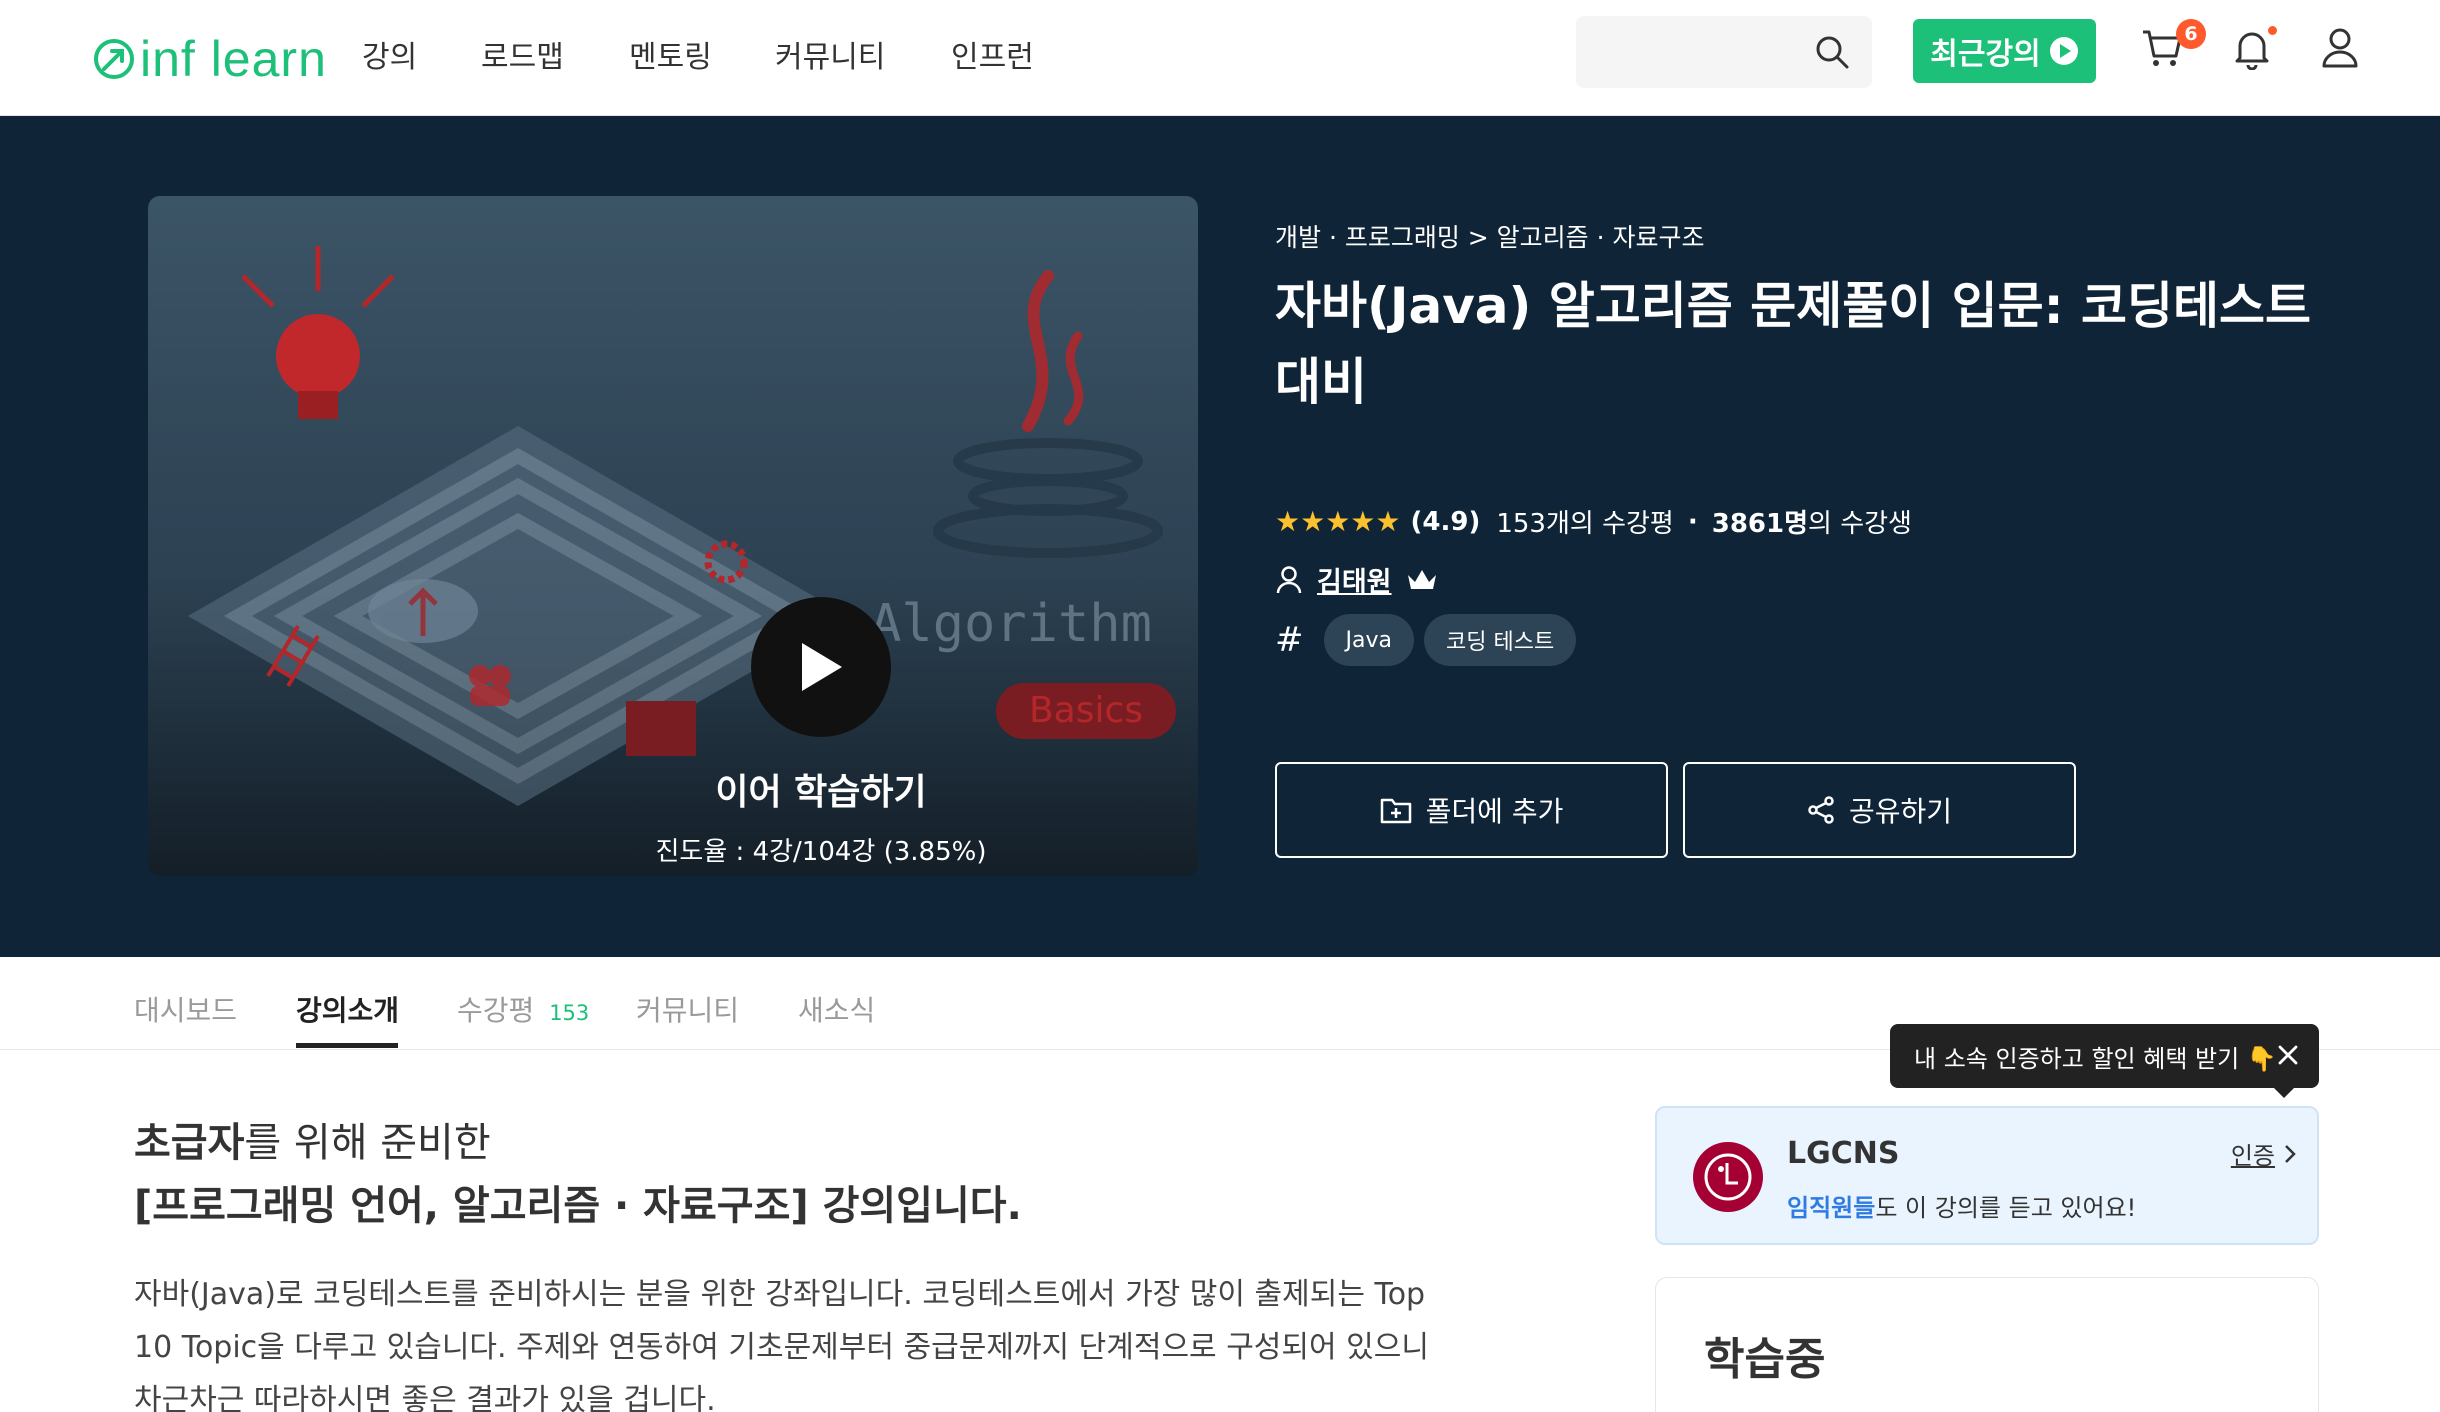 Image resolution: width=2440 pixels, height=1412 pixels. I want to click on tags-row: # Java 코딩 테스트, so click(1426, 640).